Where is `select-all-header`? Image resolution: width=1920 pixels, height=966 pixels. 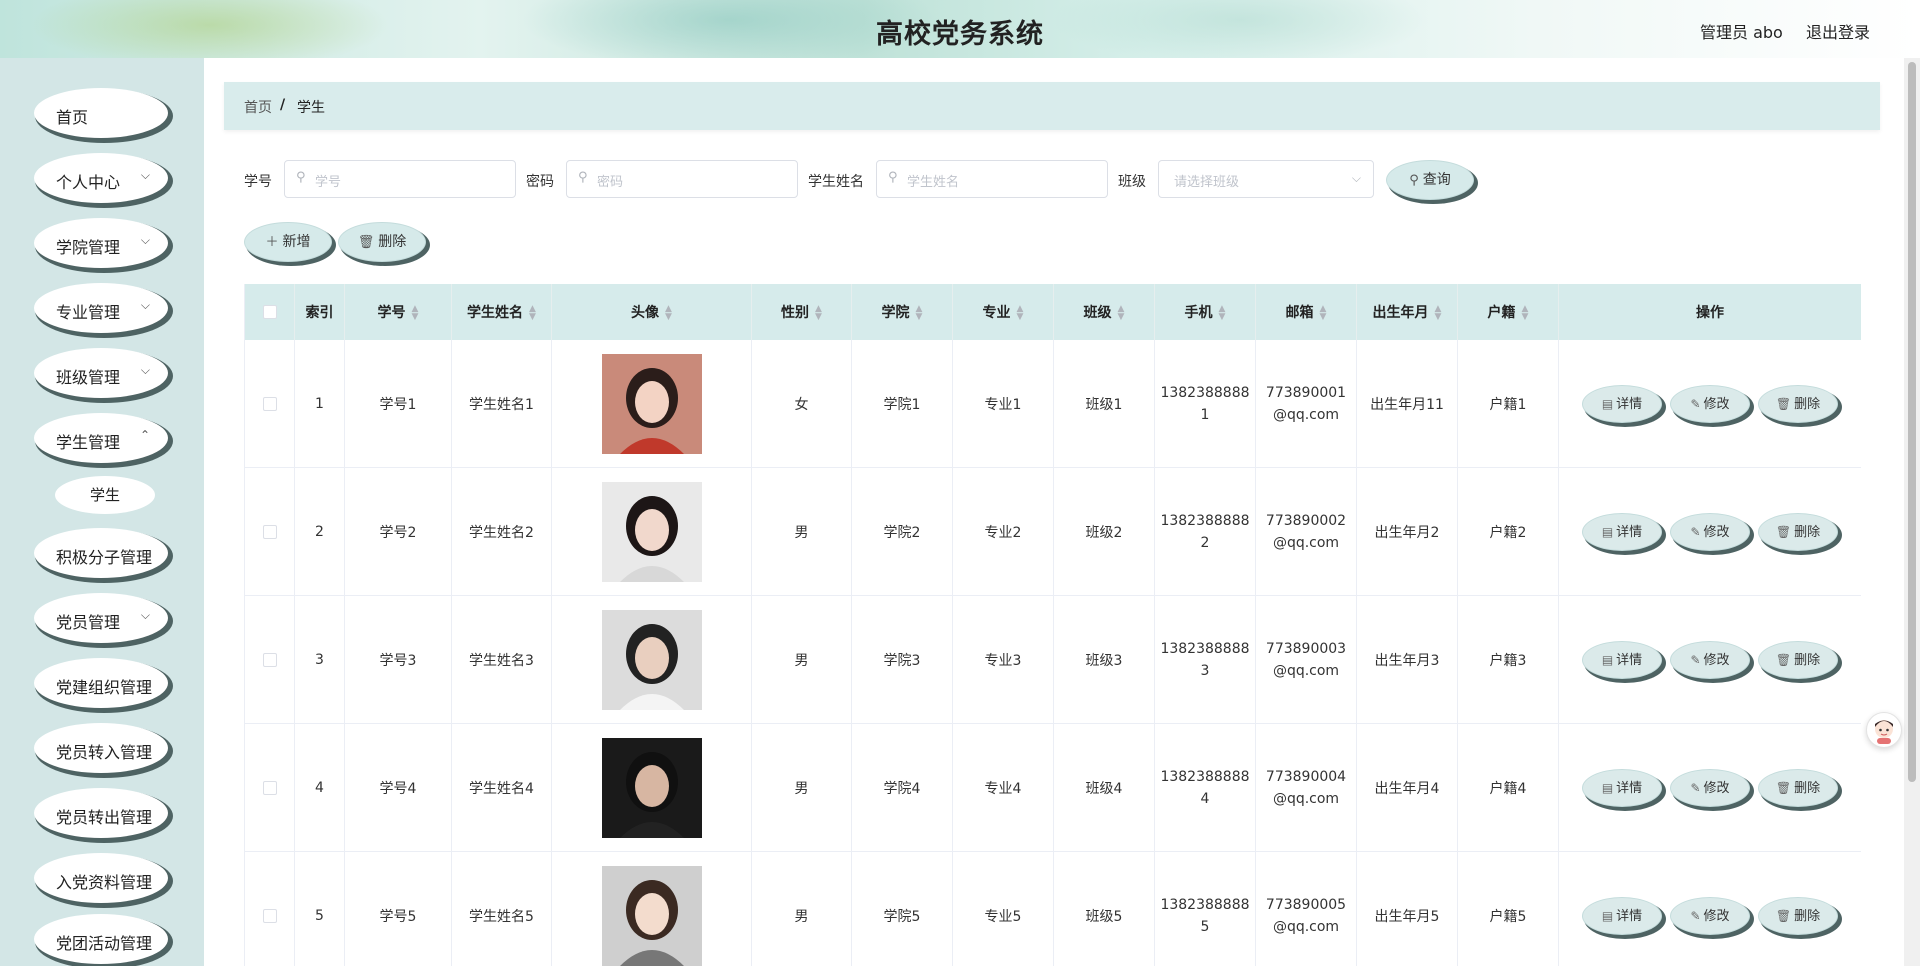 select-all-header is located at coordinates (269, 312).